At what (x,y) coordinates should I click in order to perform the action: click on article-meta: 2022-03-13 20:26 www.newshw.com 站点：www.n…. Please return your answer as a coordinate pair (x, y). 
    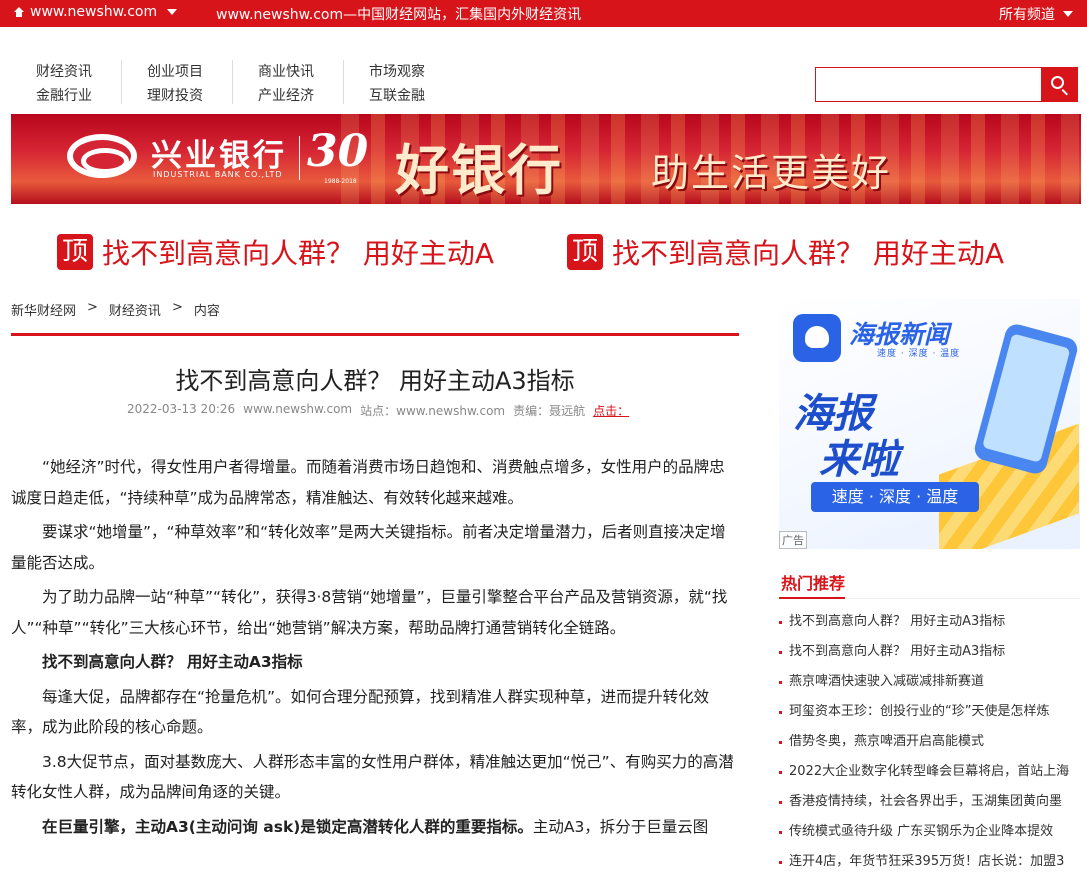
    Looking at the image, I should click on (378, 410).